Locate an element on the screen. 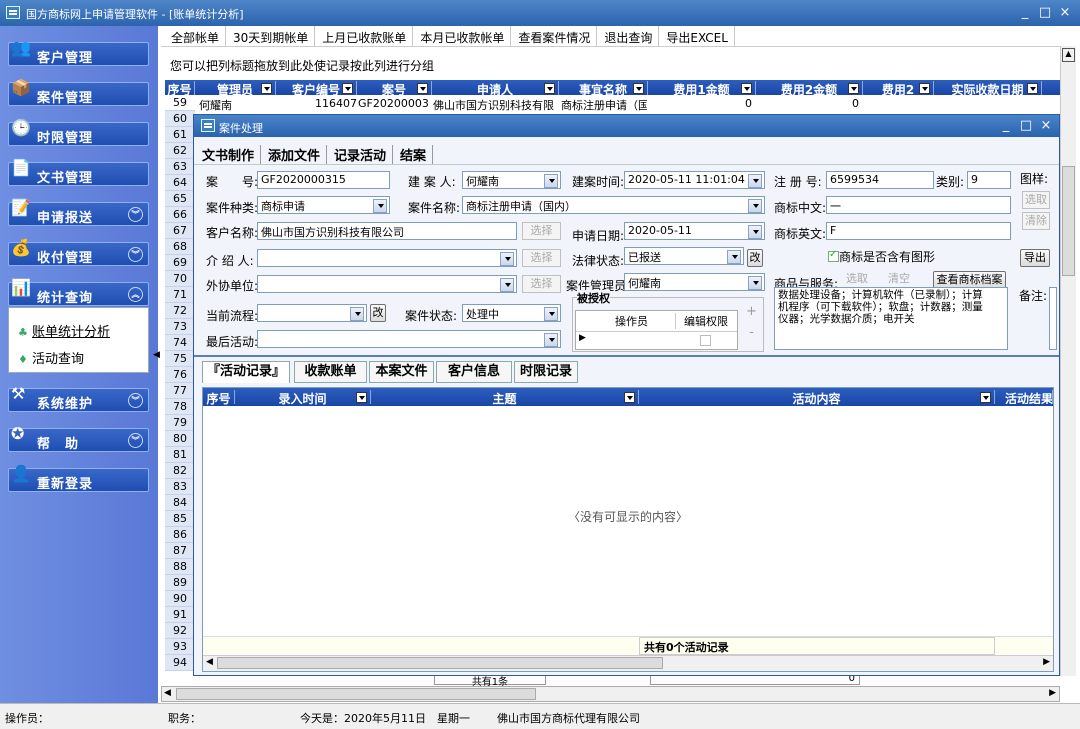 This screenshot has height=729, width=1080. row-number: 65 is located at coordinates (180, 199).